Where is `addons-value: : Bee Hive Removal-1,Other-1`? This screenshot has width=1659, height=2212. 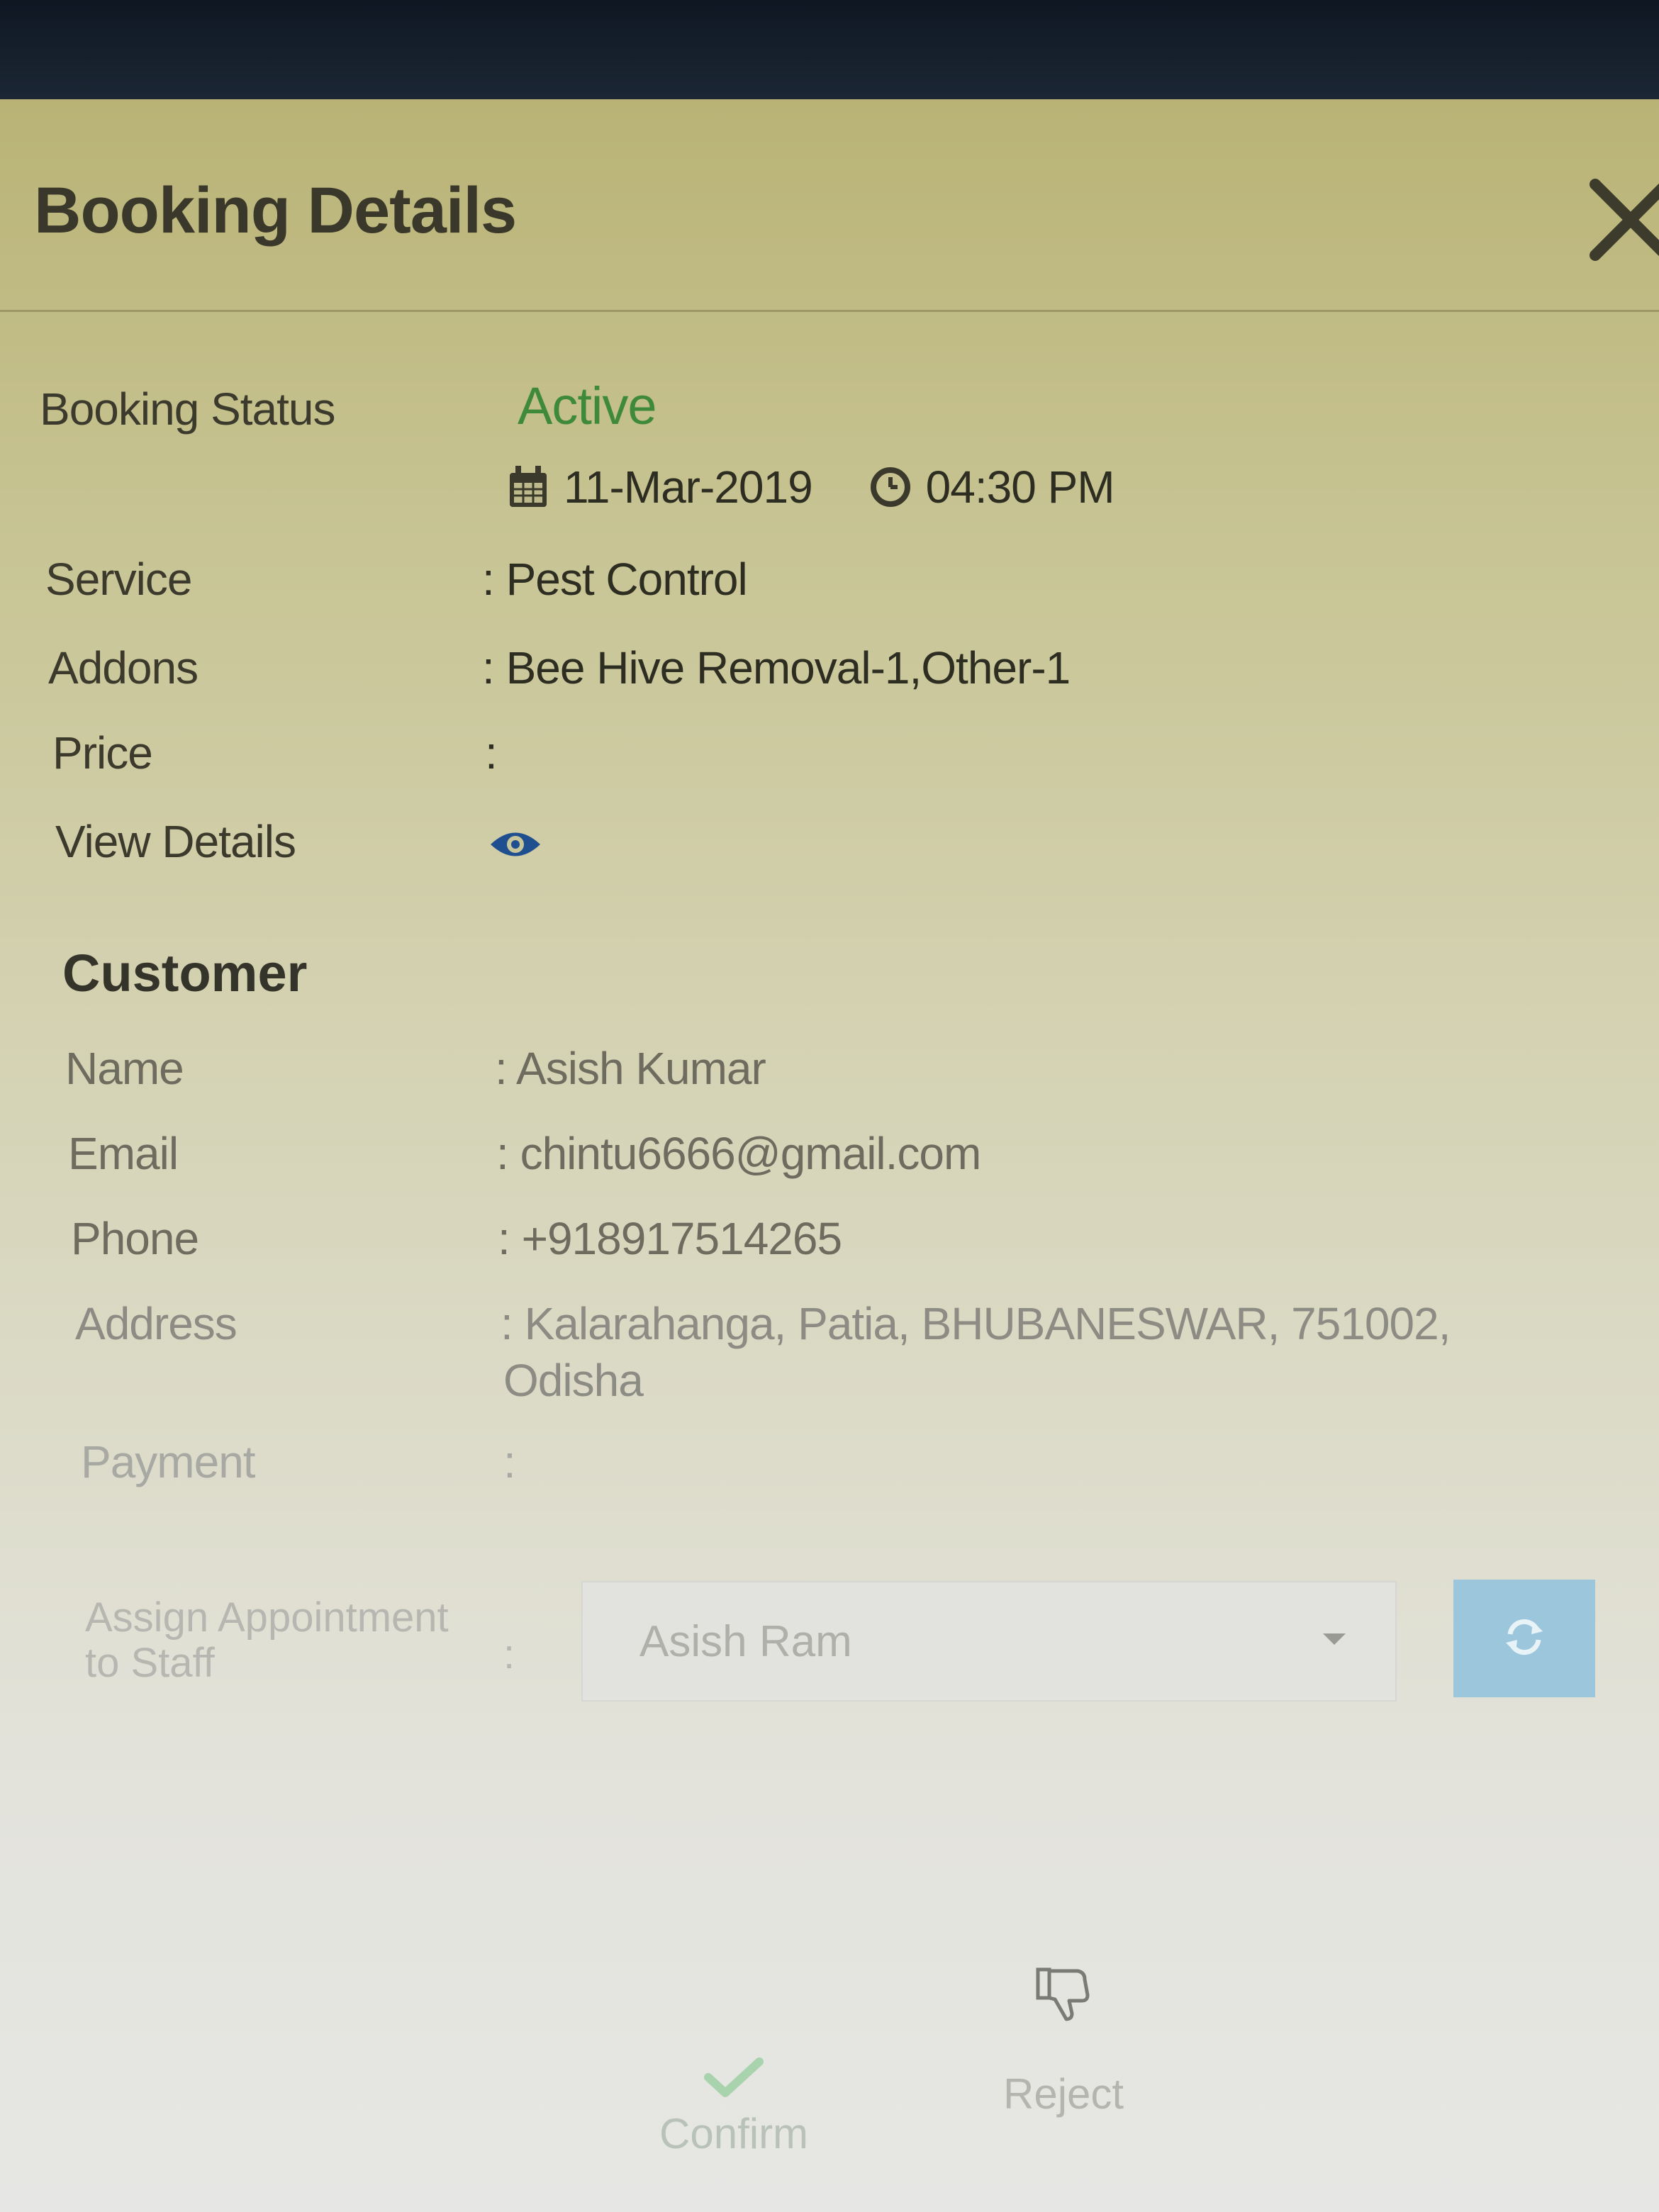 addons-value: : Bee Hive Removal-1,Other-1 is located at coordinates (776, 667).